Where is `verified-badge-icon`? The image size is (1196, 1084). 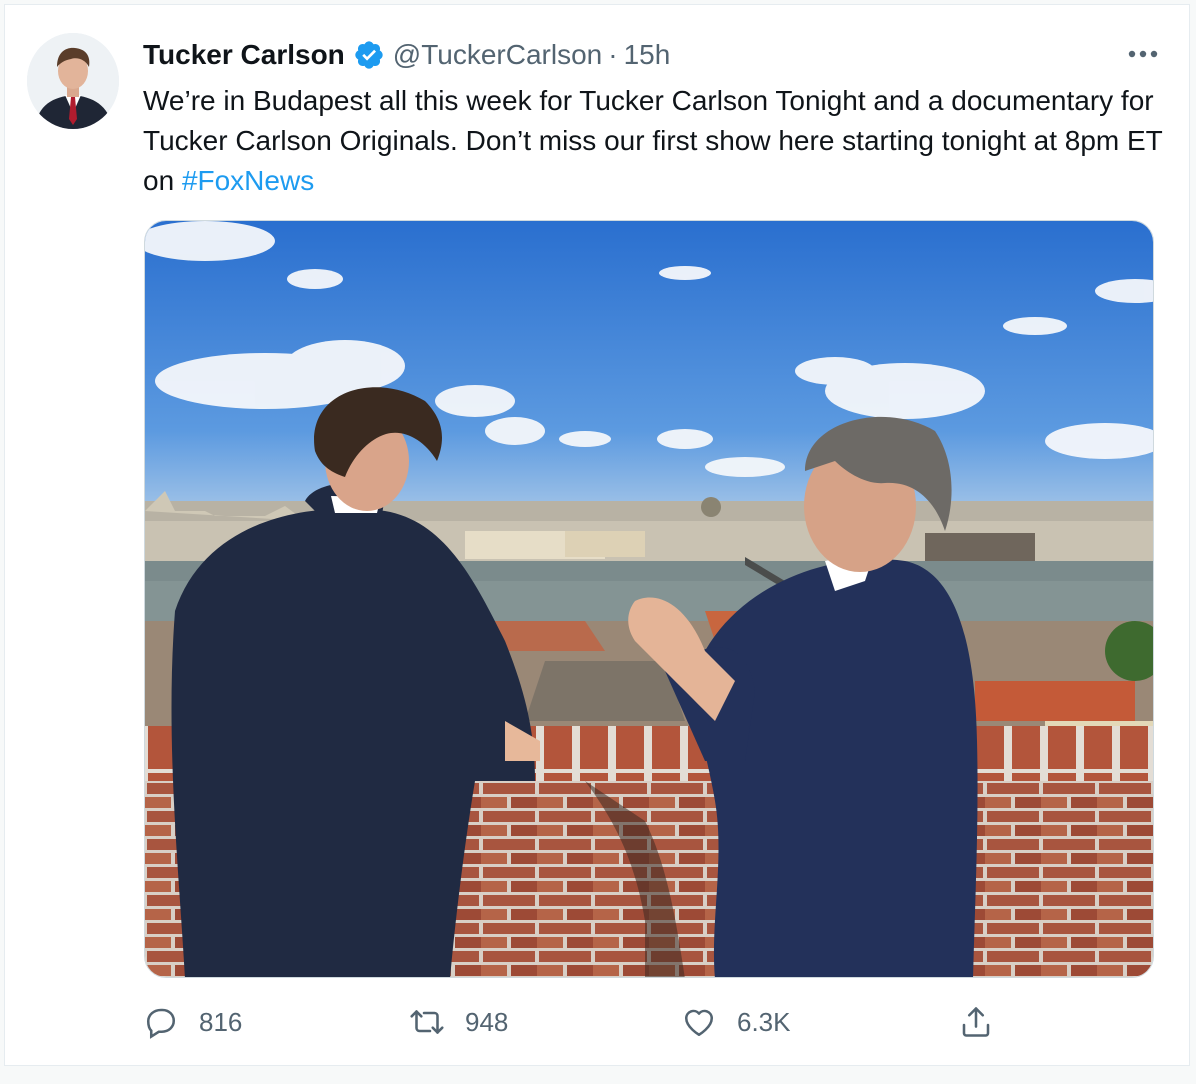 verified-badge-icon is located at coordinates (369, 55).